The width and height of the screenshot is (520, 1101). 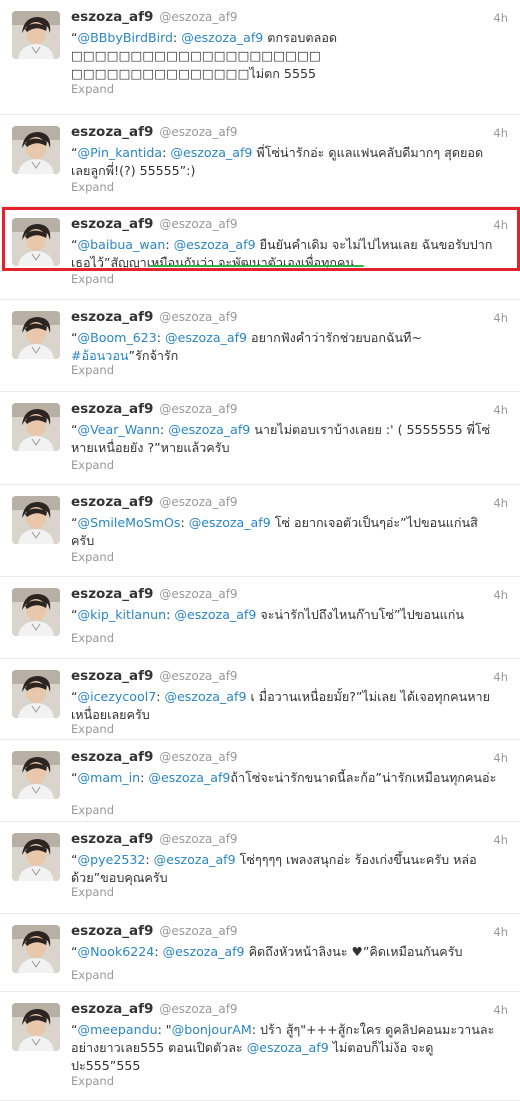 What do you see at coordinates (100, 355) in the screenshot?
I see `hashtag-link: #อ้อนวอน` at bounding box center [100, 355].